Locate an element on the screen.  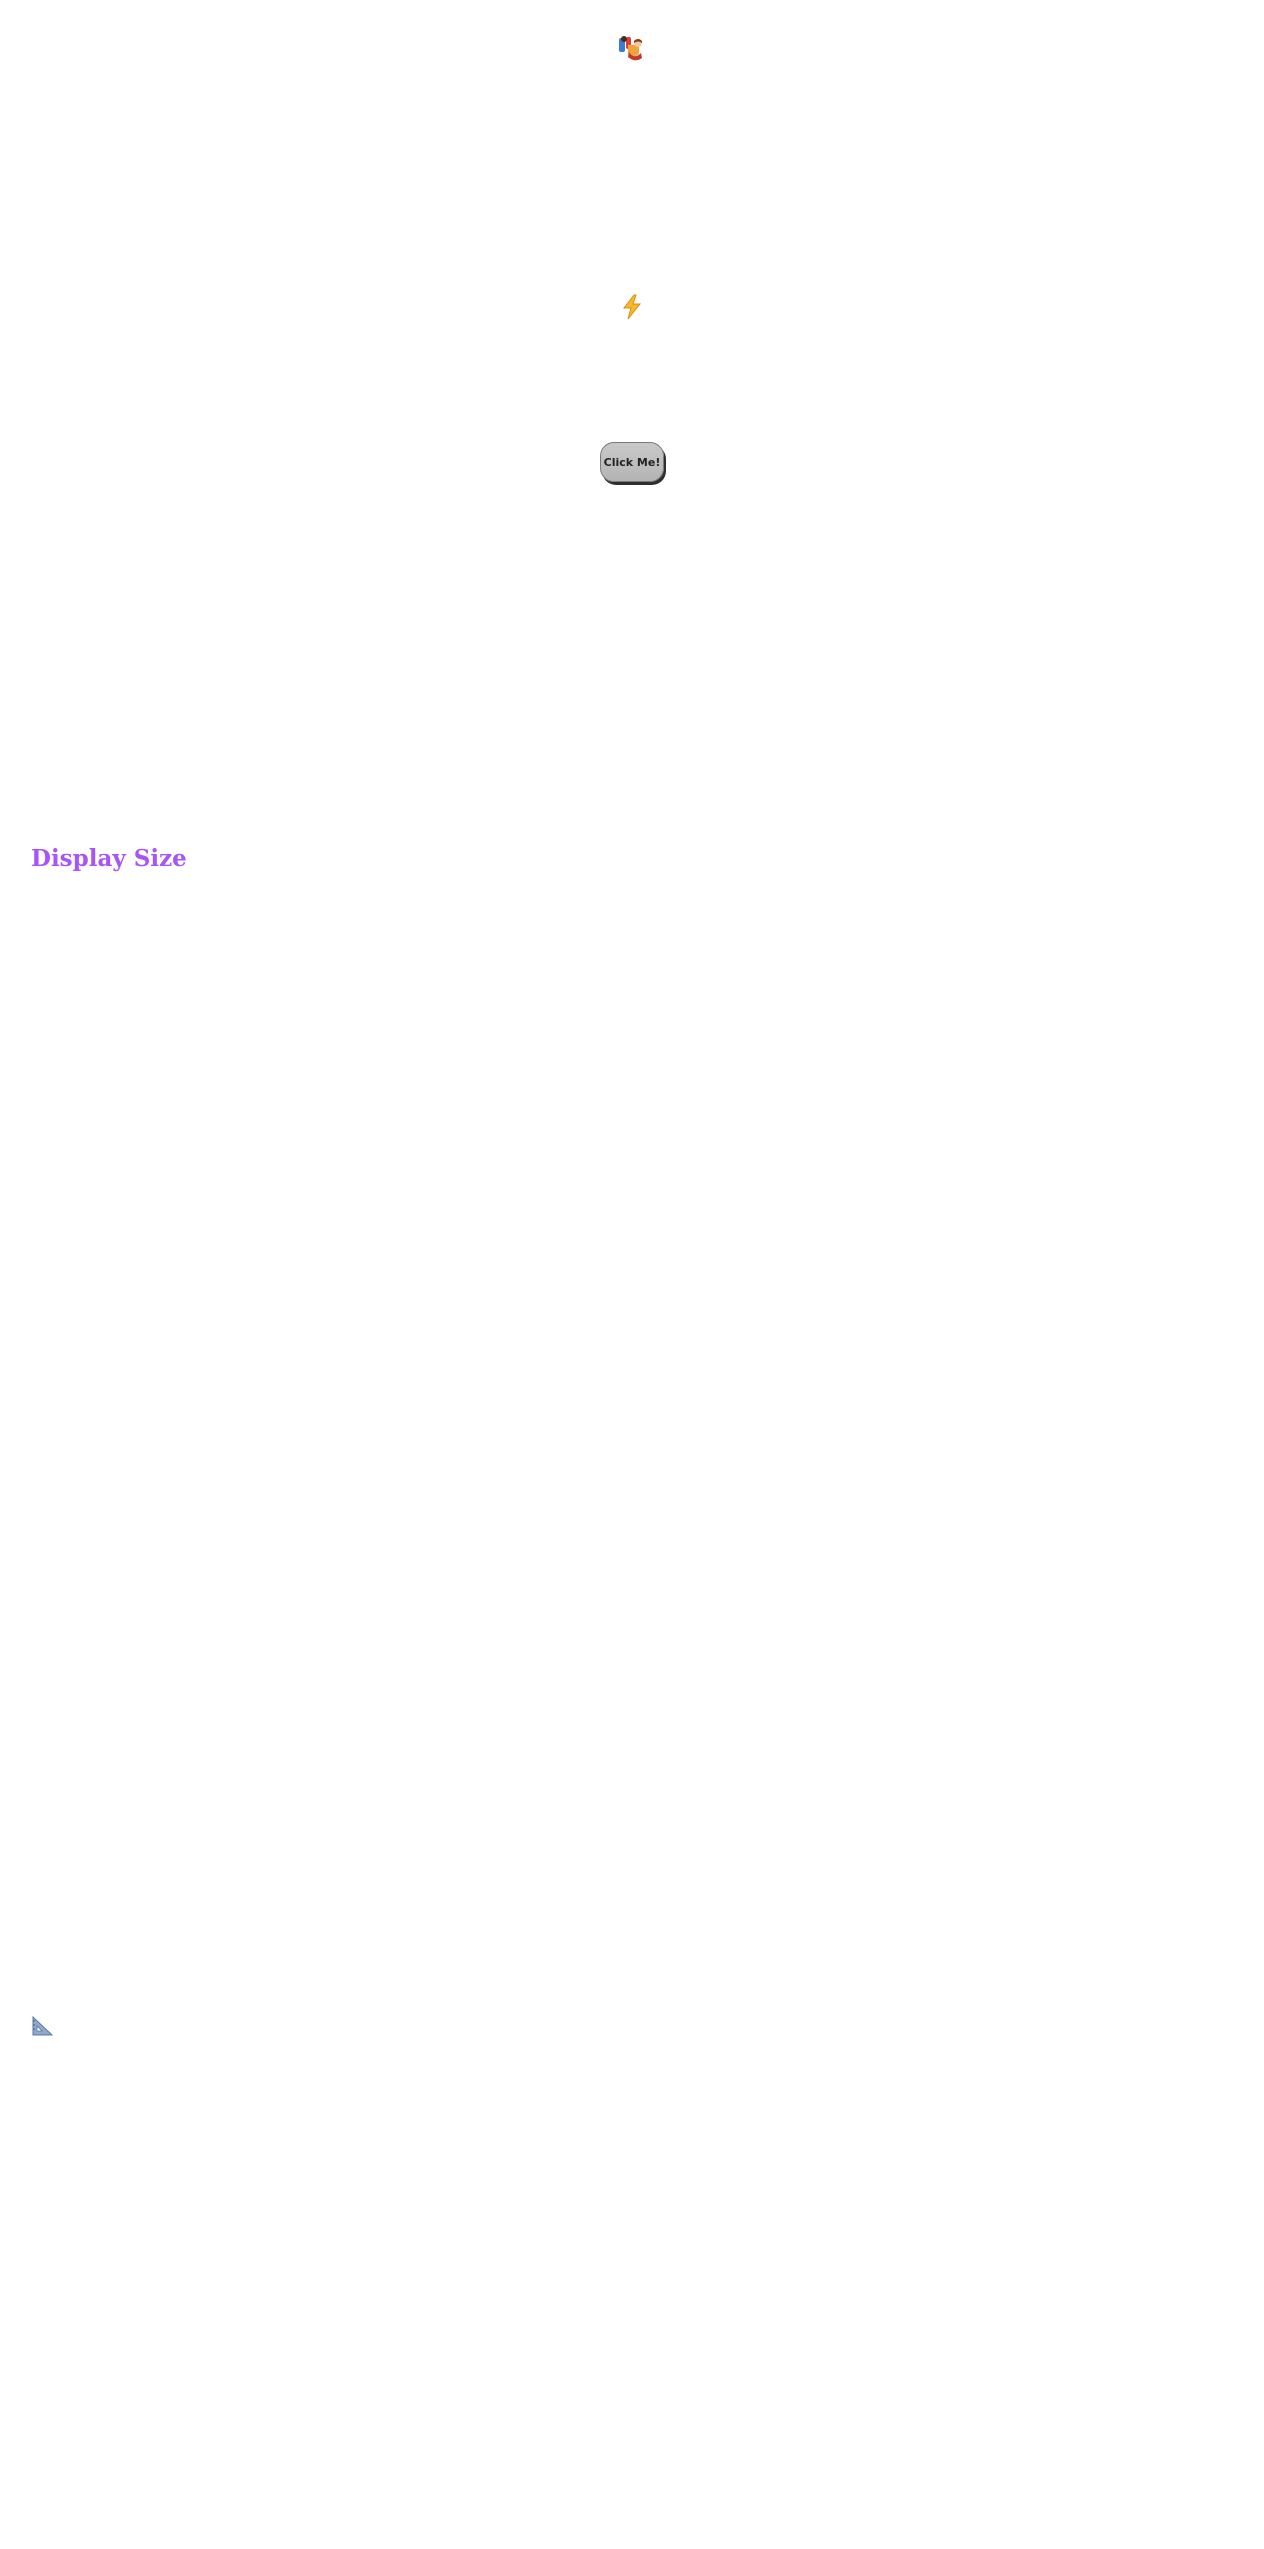
lightning-bolt-icon is located at coordinates (632, 307).